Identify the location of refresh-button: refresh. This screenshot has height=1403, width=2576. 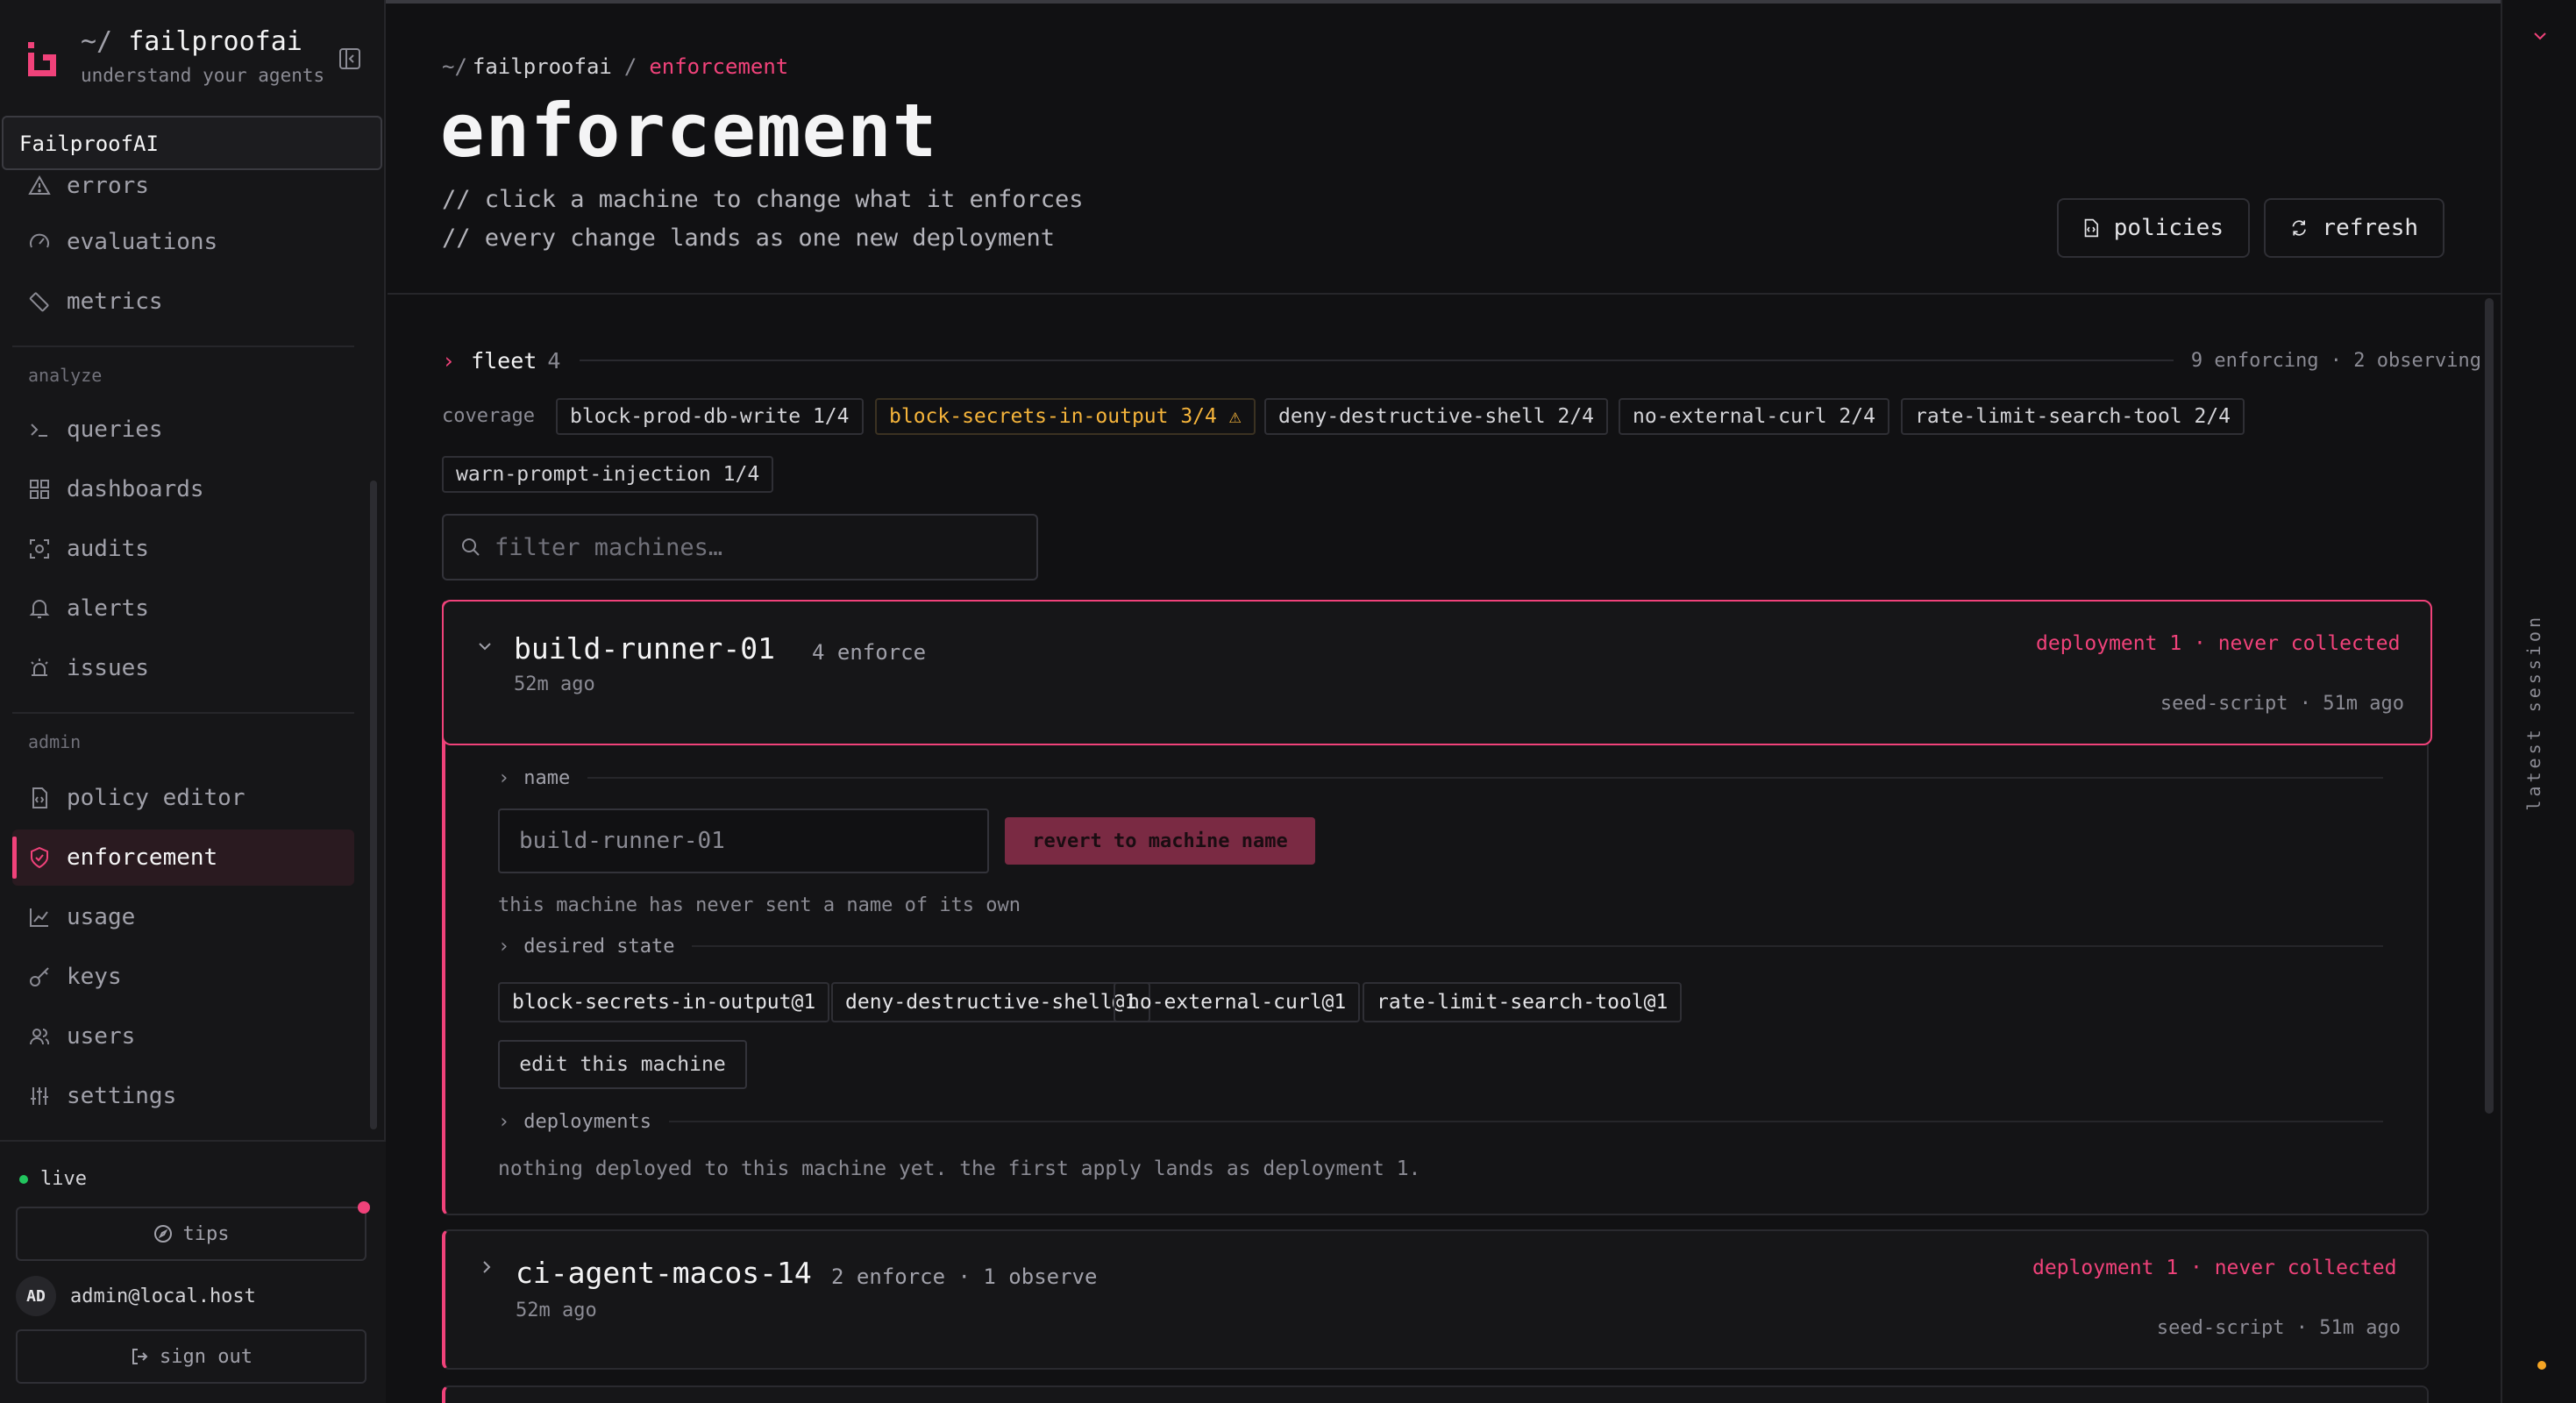
(2354, 228).